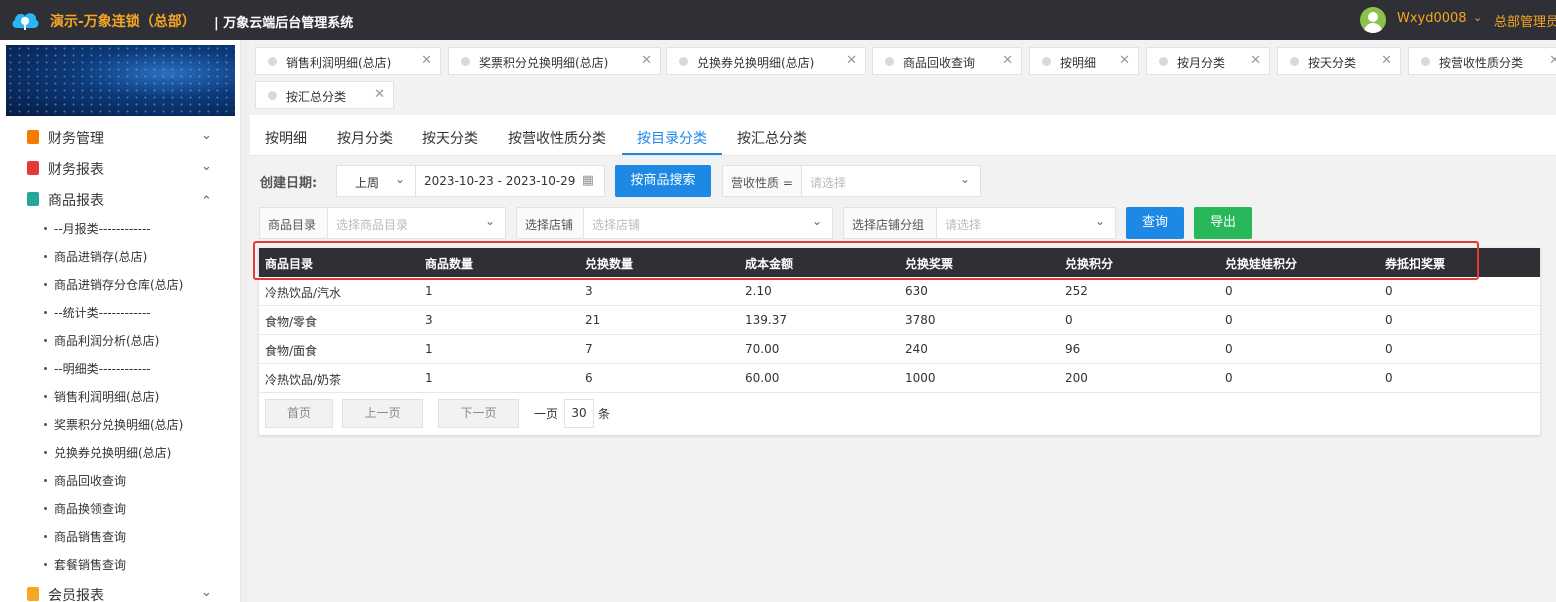 This screenshot has height=602, width=1556. Describe the element at coordinates (1339, 61) in the screenshot. I see `page-tab-by-day: 按天分类 ✕` at that location.